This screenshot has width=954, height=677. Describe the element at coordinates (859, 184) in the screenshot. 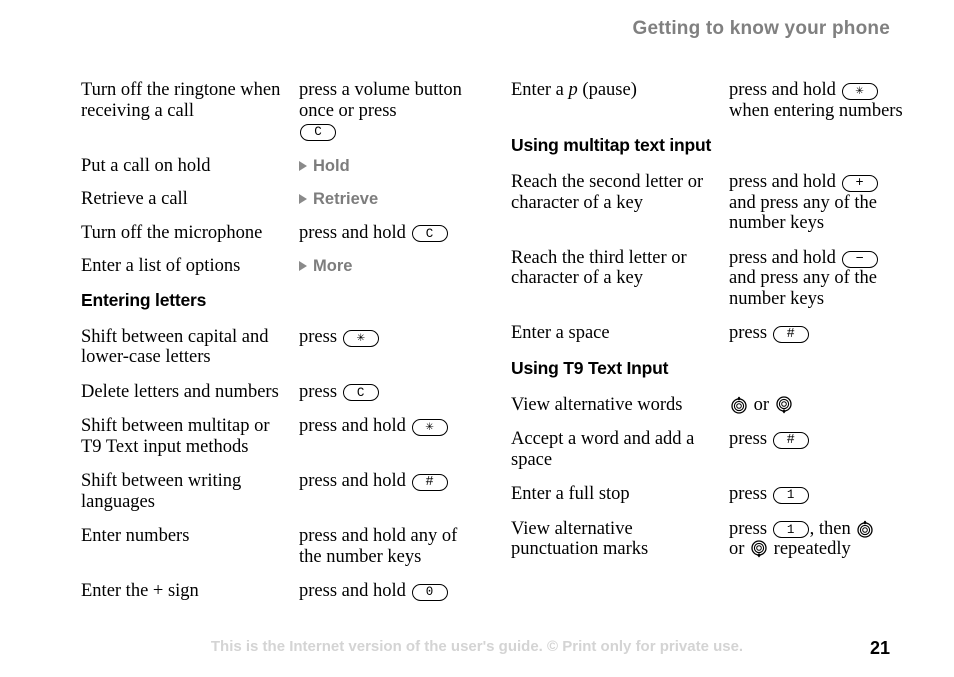

I see `key-plus-icon: +` at that location.